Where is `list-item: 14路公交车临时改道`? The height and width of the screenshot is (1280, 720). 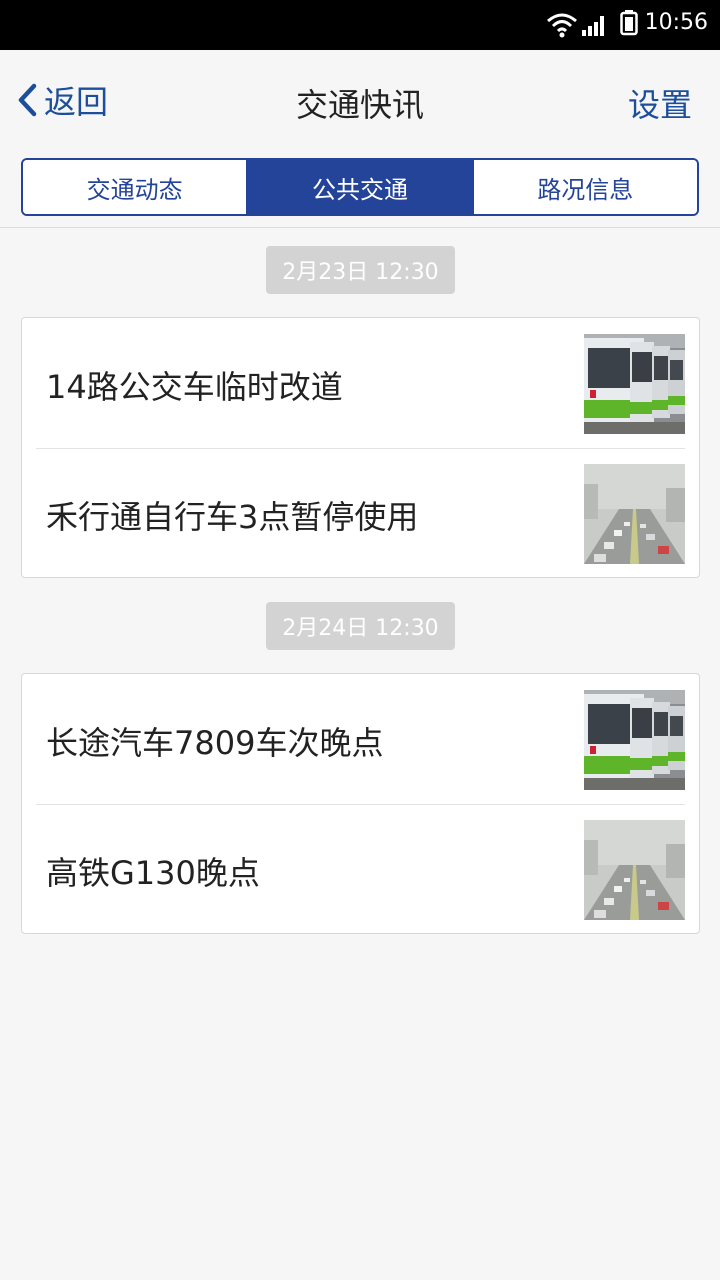 list-item: 14路公交车临时改道 is located at coordinates (360, 383).